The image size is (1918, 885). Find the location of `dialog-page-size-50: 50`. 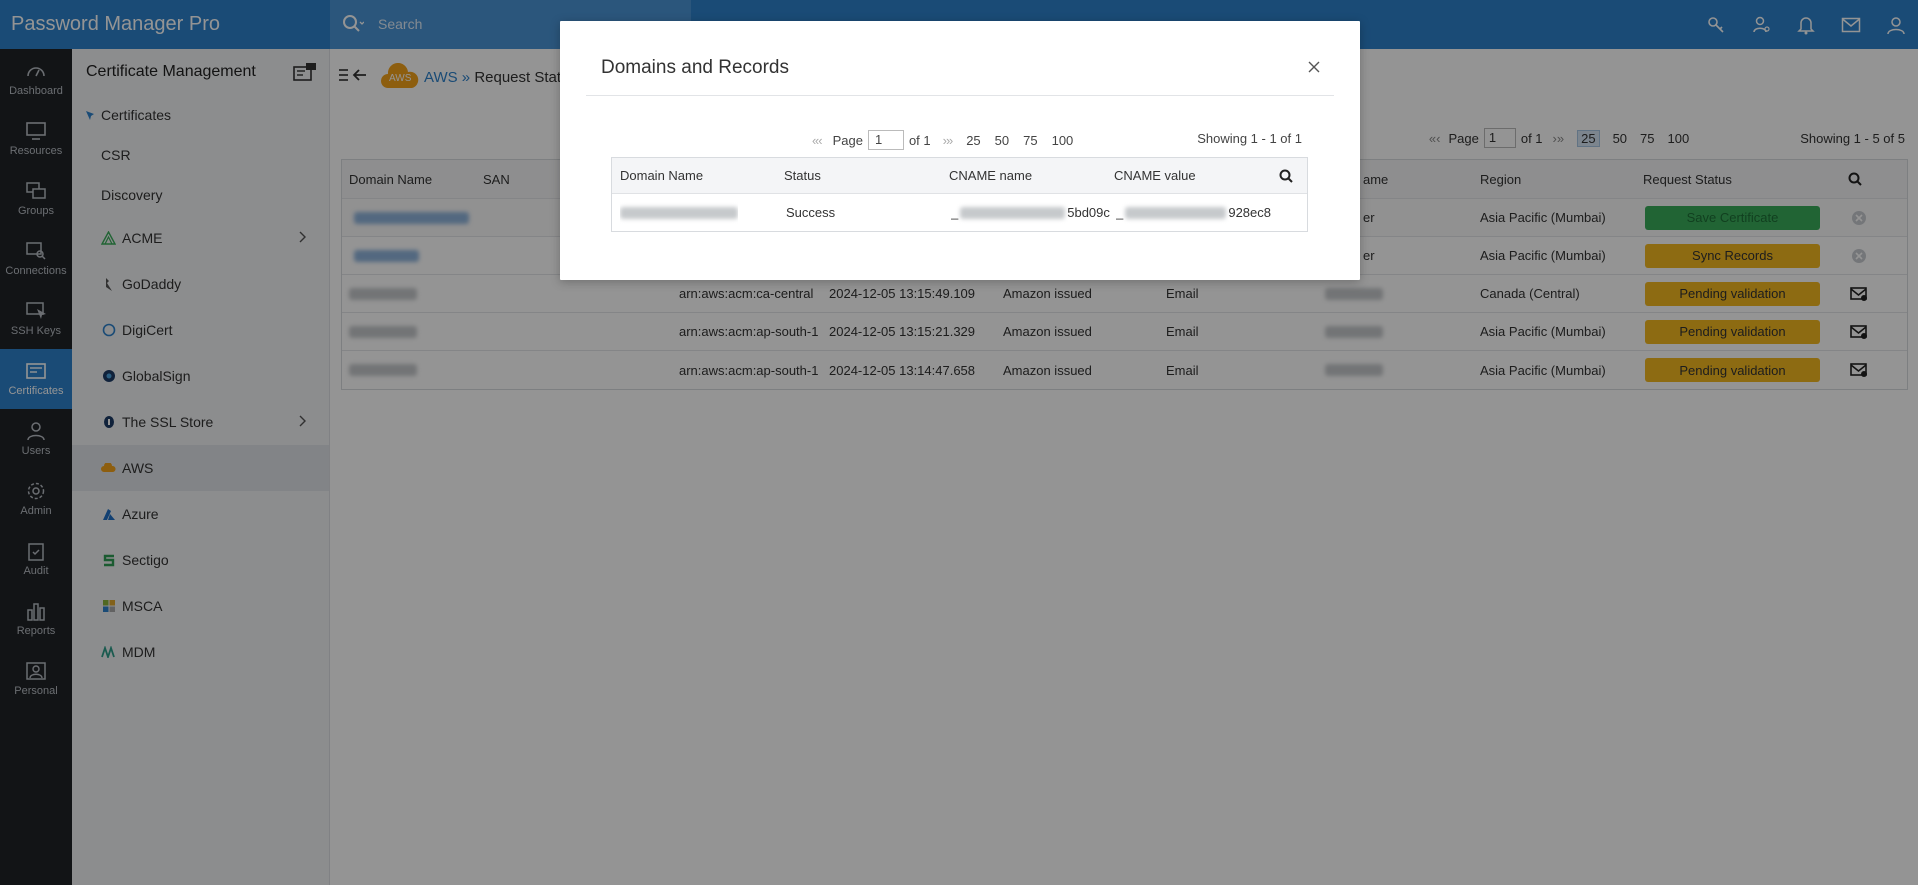

dialog-page-size-50: 50 is located at coordinates (1002, 140).